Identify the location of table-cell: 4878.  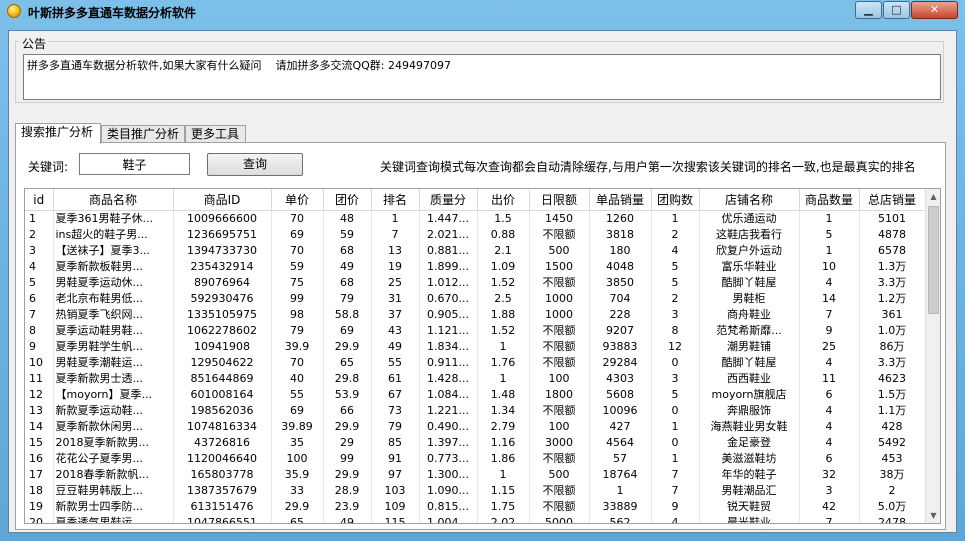
(892, 235).